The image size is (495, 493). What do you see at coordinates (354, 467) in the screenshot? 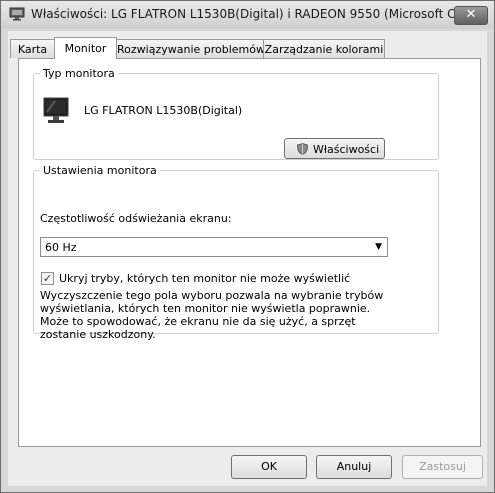
I see `cancel-button: Anuluj` at bounding box center [354, 467].